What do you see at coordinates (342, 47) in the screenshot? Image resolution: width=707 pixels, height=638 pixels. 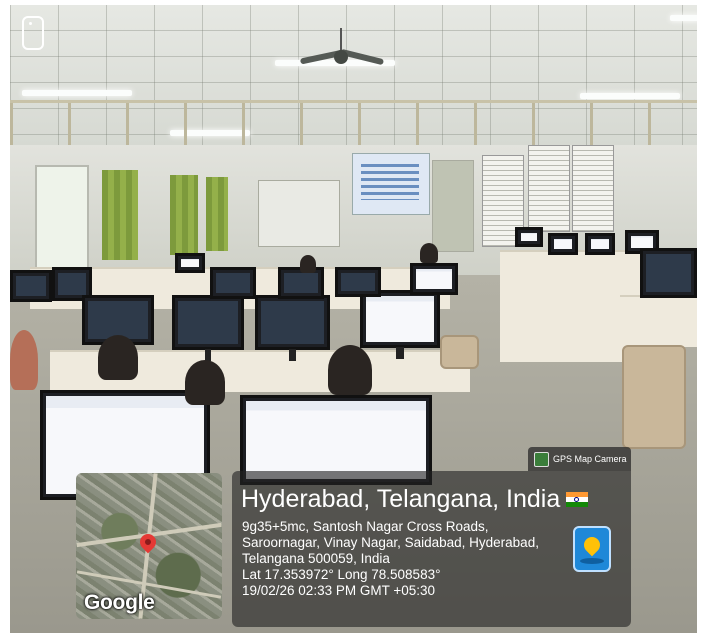 I see `ceiling-fan` at bounding box center [342, 47].